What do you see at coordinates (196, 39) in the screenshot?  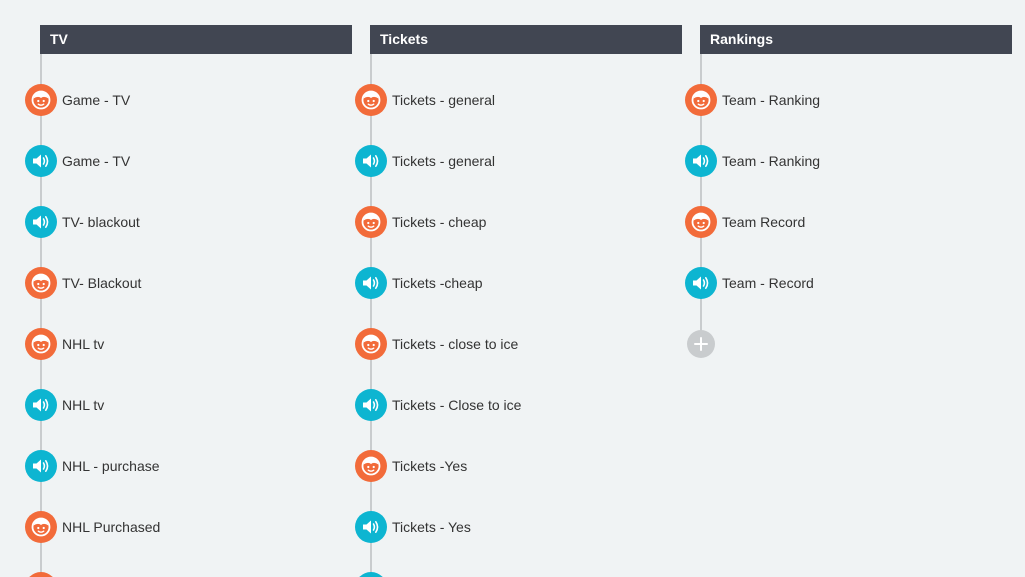 I see `column-header-tv: TV` at bounding box center [196, 39].